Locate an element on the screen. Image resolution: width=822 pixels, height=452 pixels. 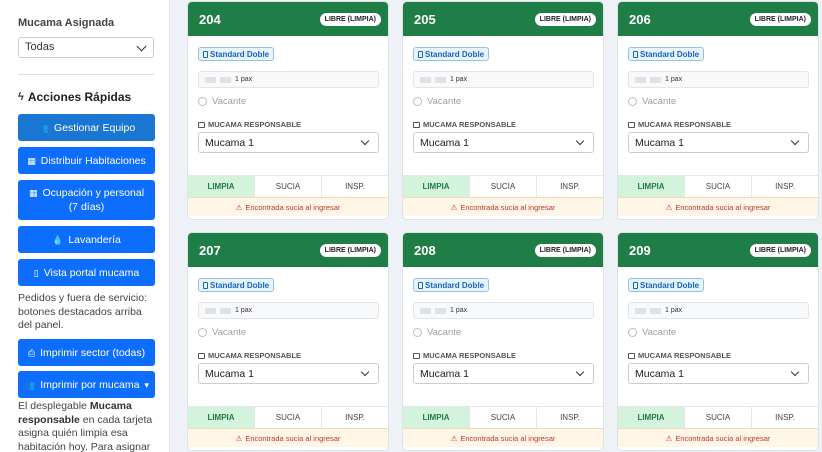
room-number: 207 is located at coordinates (210, 250).